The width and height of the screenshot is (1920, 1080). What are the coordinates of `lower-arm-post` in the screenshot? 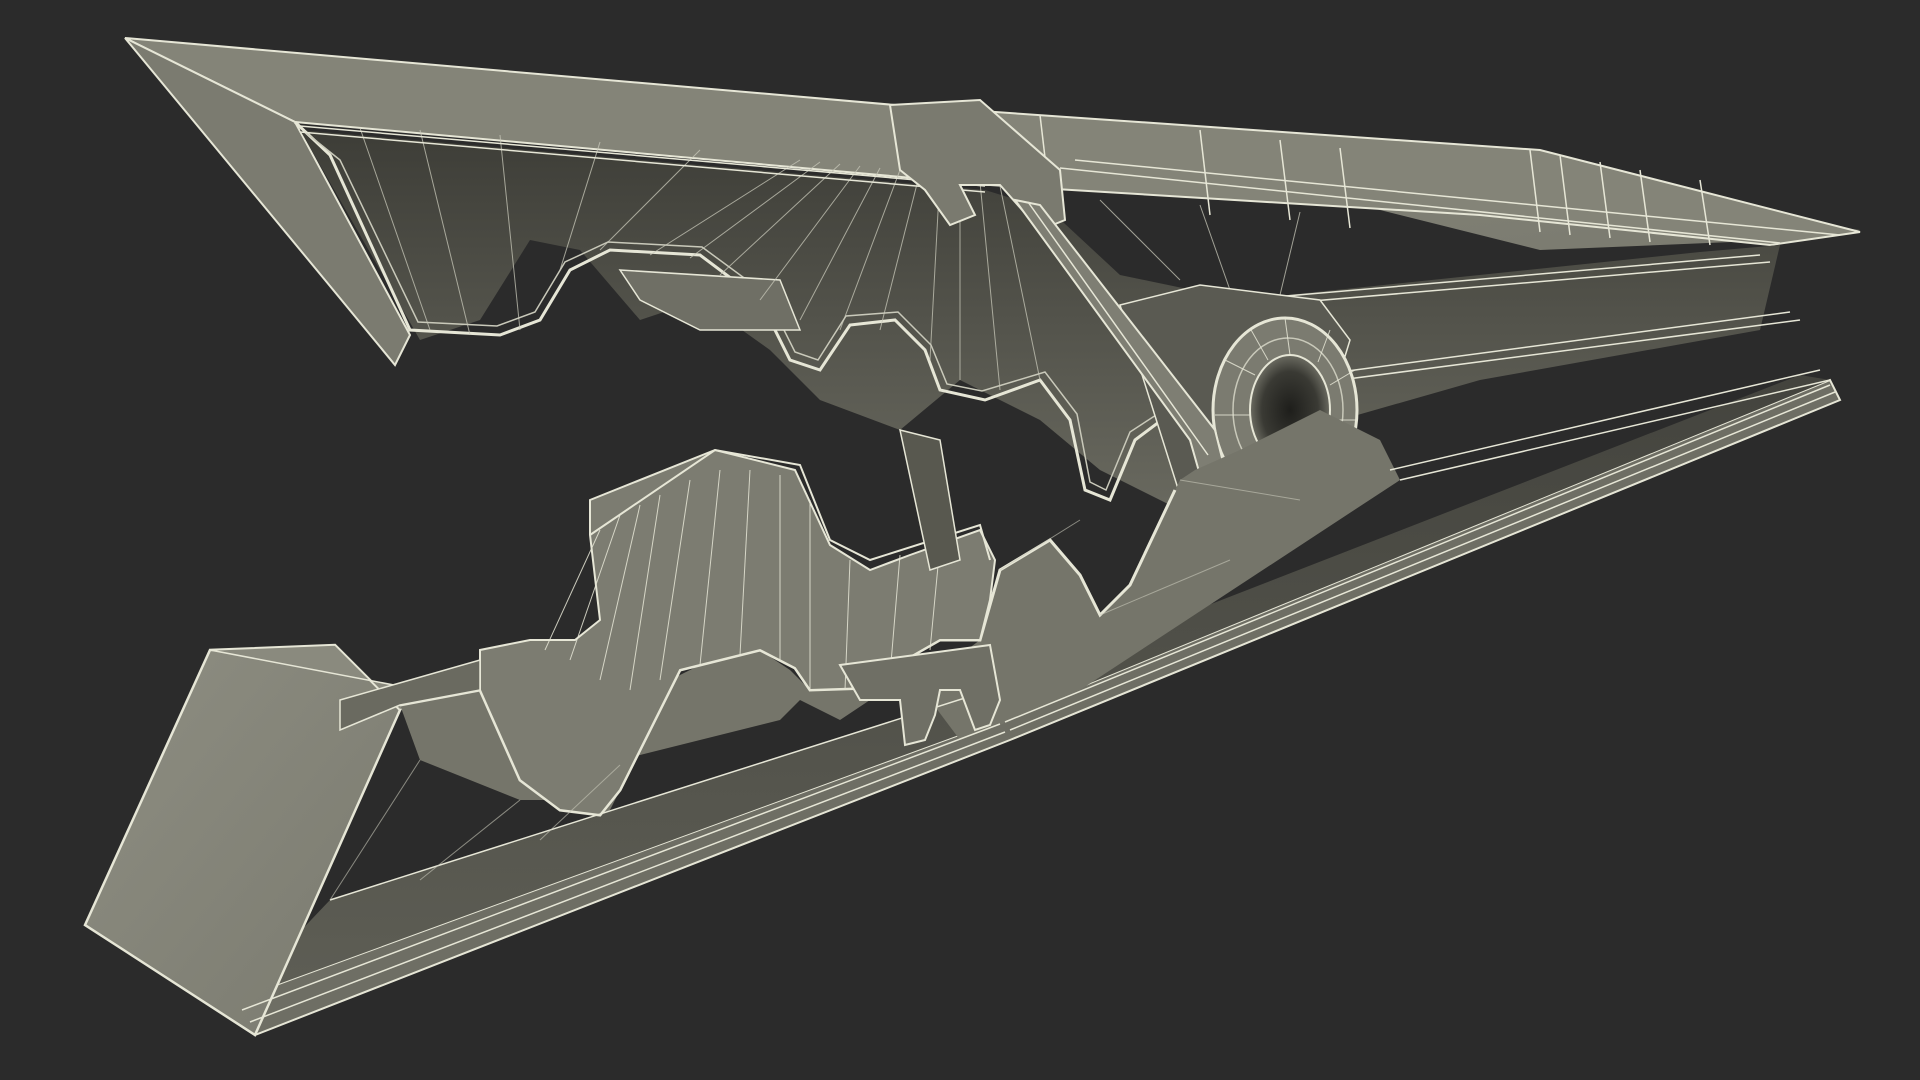 It's located at (930, 499).